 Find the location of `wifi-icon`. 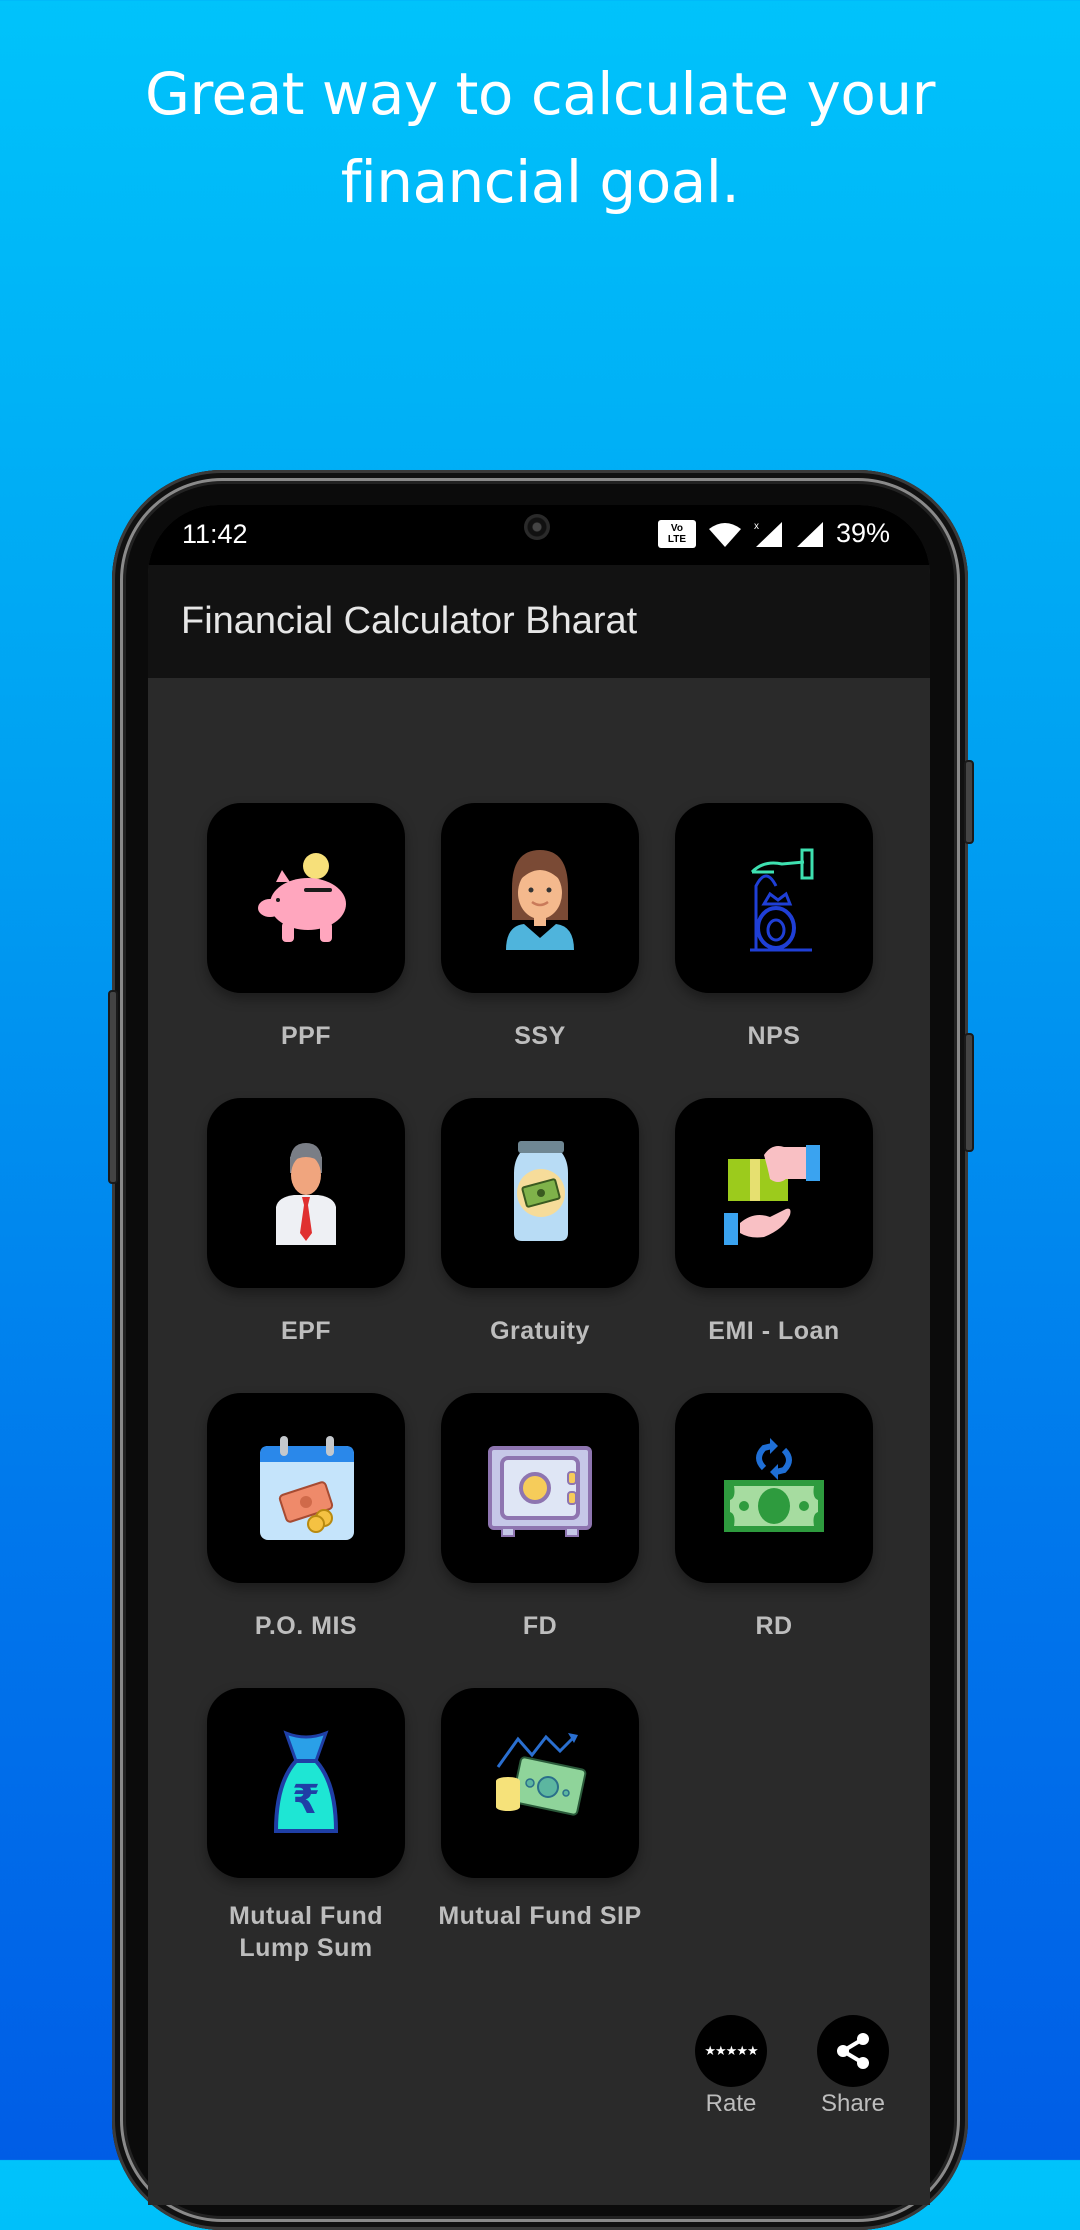

wifi-icon is located at coordinates (724, 534).